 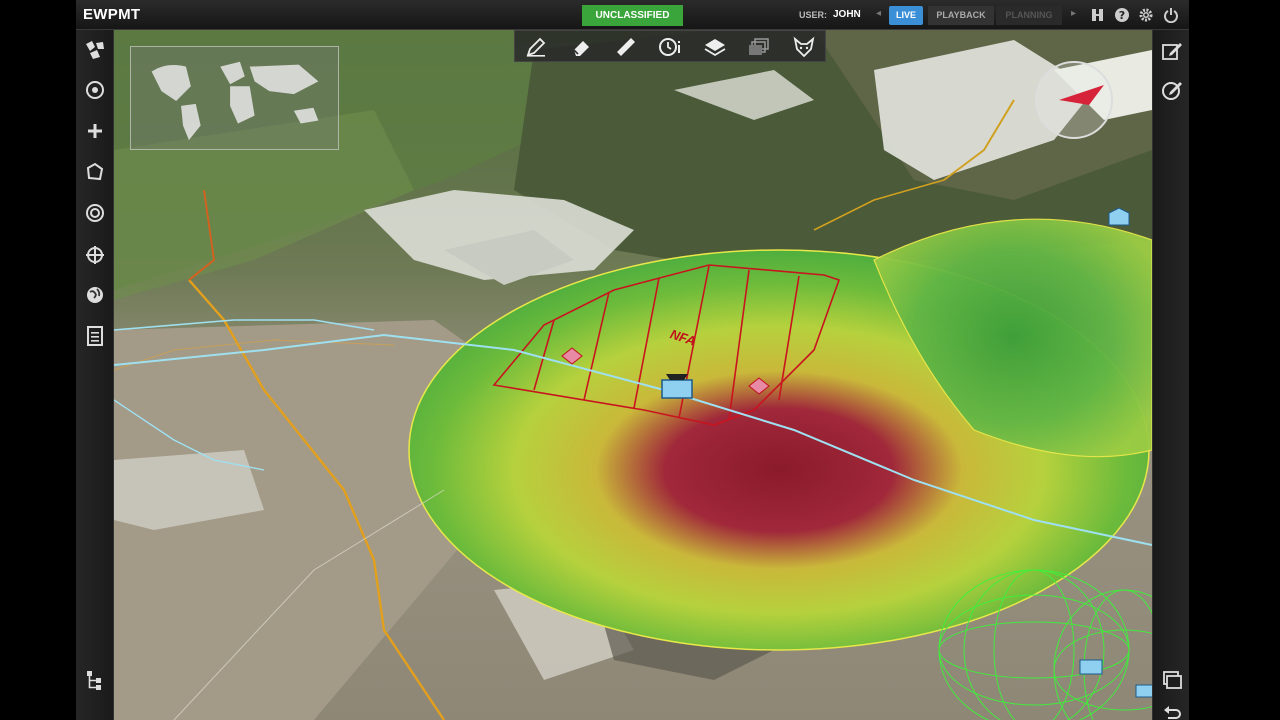 What do you see at coordinates (95, 50) in the screenshot?
I see `unit-symbols-icon` at bounding box center [95, 50].